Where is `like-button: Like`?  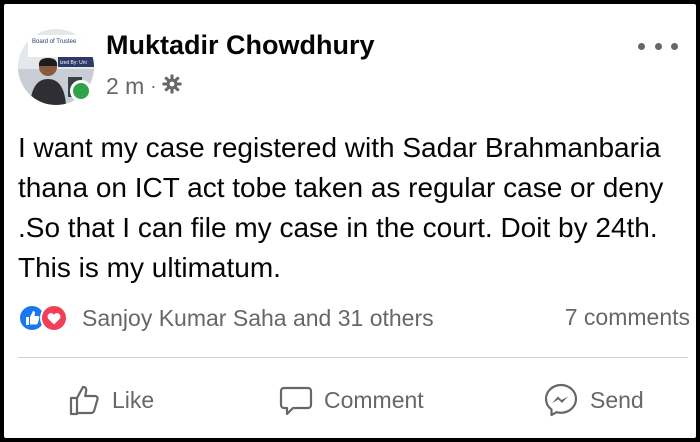 like-button: Like is located at coordinates (110, 400).